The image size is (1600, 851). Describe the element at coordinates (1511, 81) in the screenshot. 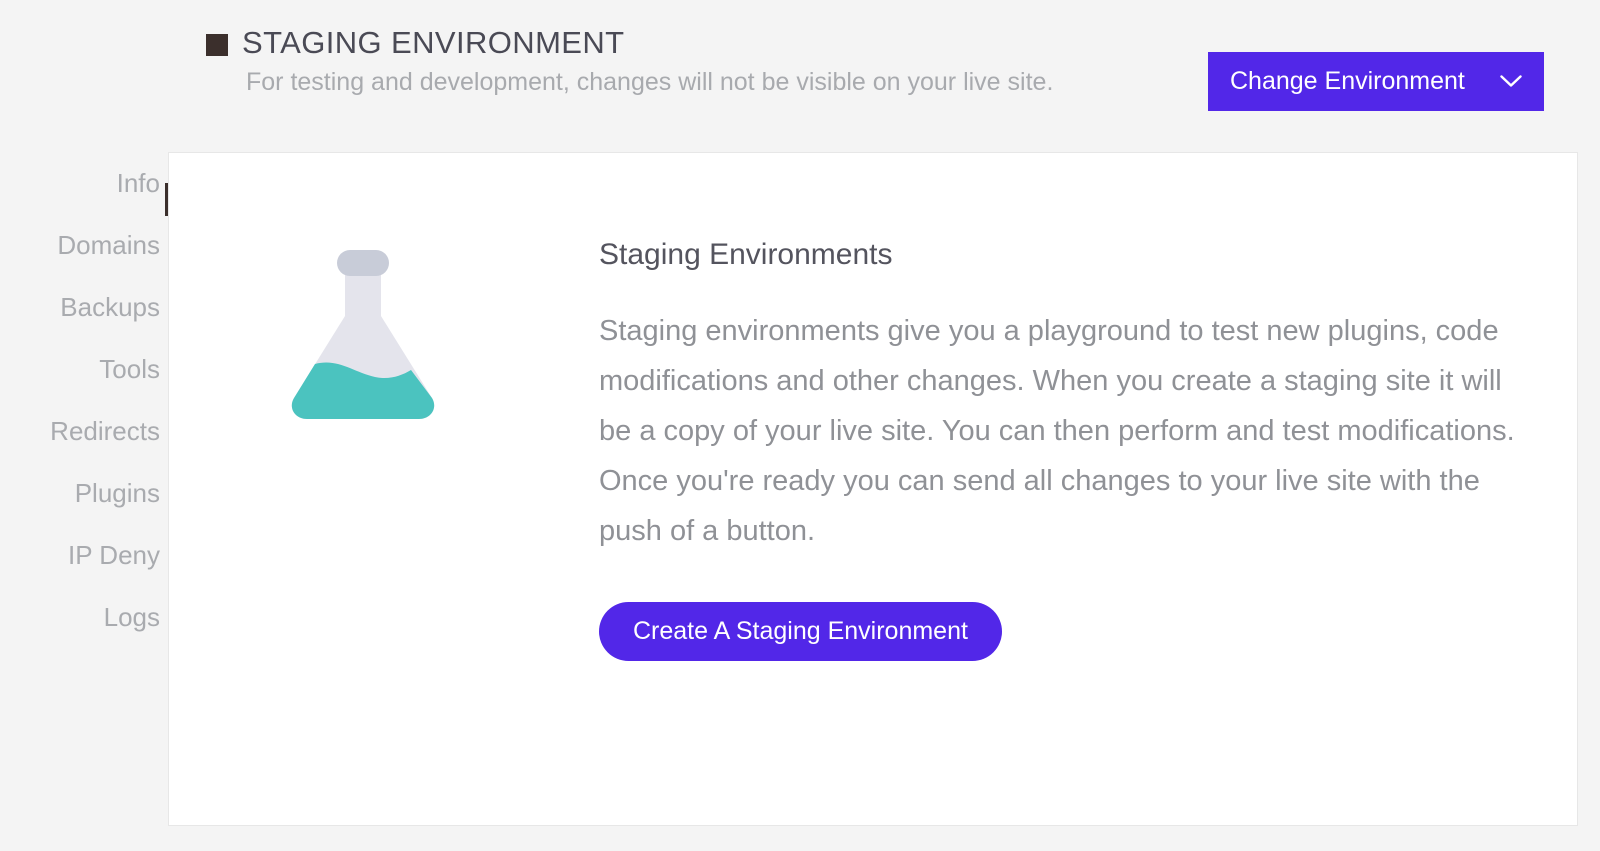

I see `chevron-down-icon` at that location.